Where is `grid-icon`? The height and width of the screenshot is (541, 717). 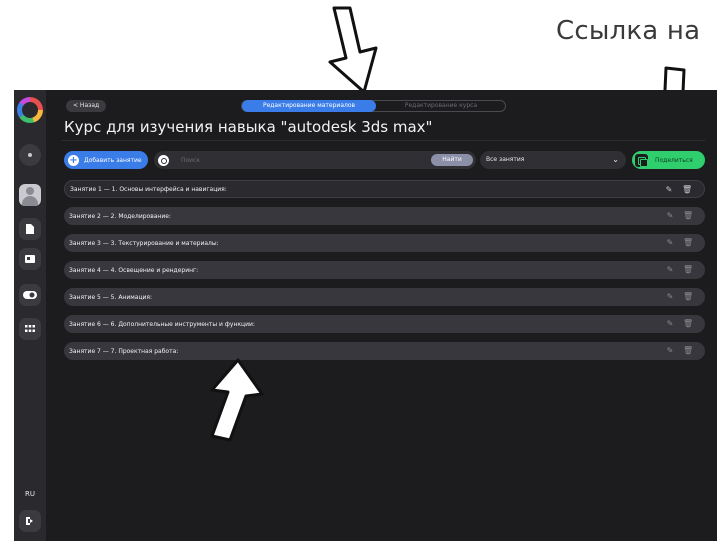
grid-icon is located at coordinates (30, 329).